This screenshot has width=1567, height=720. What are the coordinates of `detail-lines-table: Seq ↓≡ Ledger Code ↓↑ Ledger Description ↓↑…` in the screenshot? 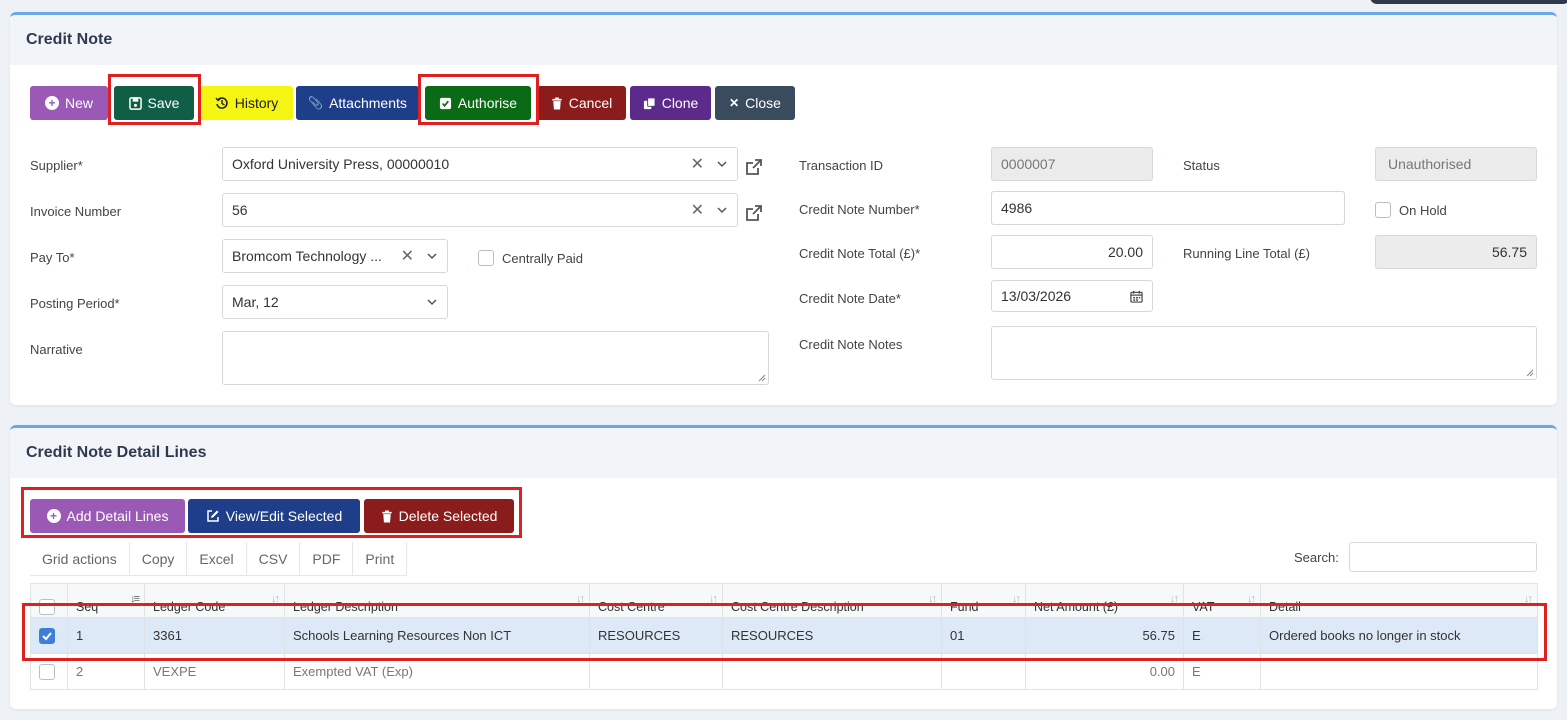 It's located at (784, 636).